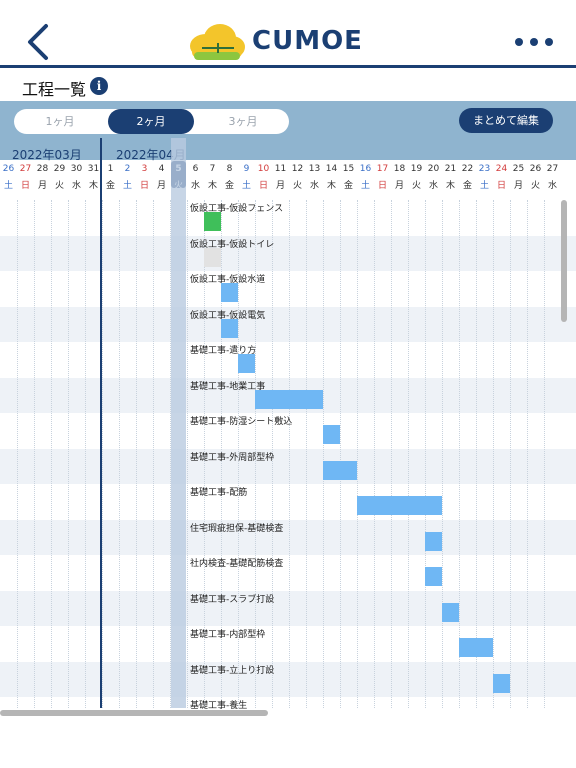 The image size is (576, 768). What do you see at coordinates (99, 86) in the screenshot?
I see `info-icon: i` at bounding box center [99, 86].